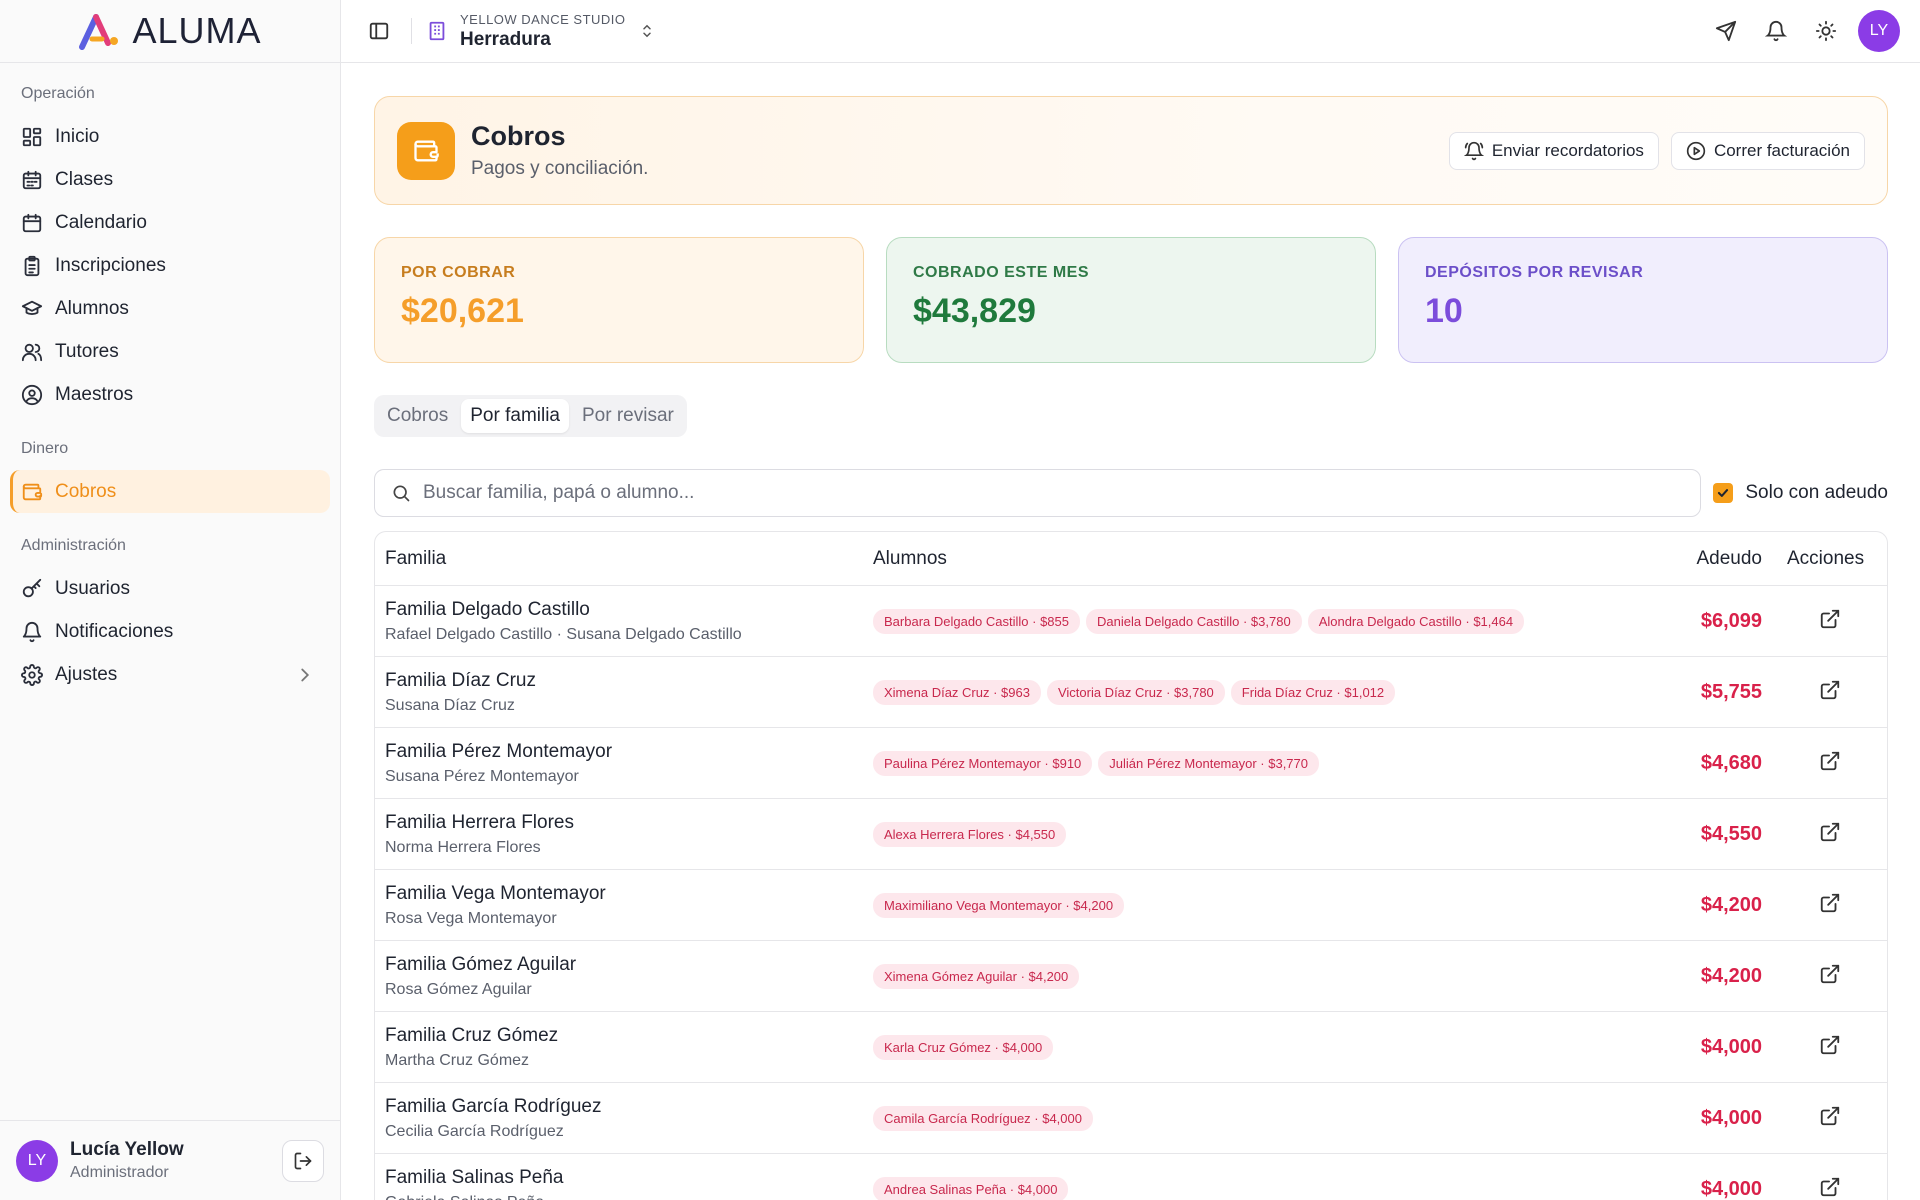 The image size is (1920, 1200). What do you see at coordinates (1567, 150) in the screenshot?
I see `send-reminders-label: Enviar recordatorios` at bounding box center [1567, 150].